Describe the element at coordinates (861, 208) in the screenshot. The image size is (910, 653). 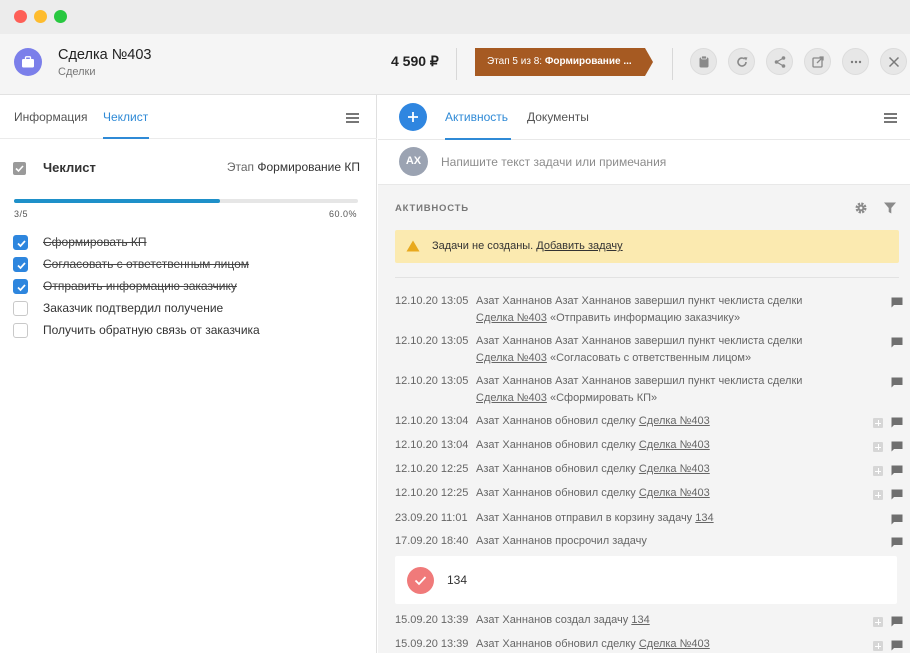
I see `gear-icon` at that location.